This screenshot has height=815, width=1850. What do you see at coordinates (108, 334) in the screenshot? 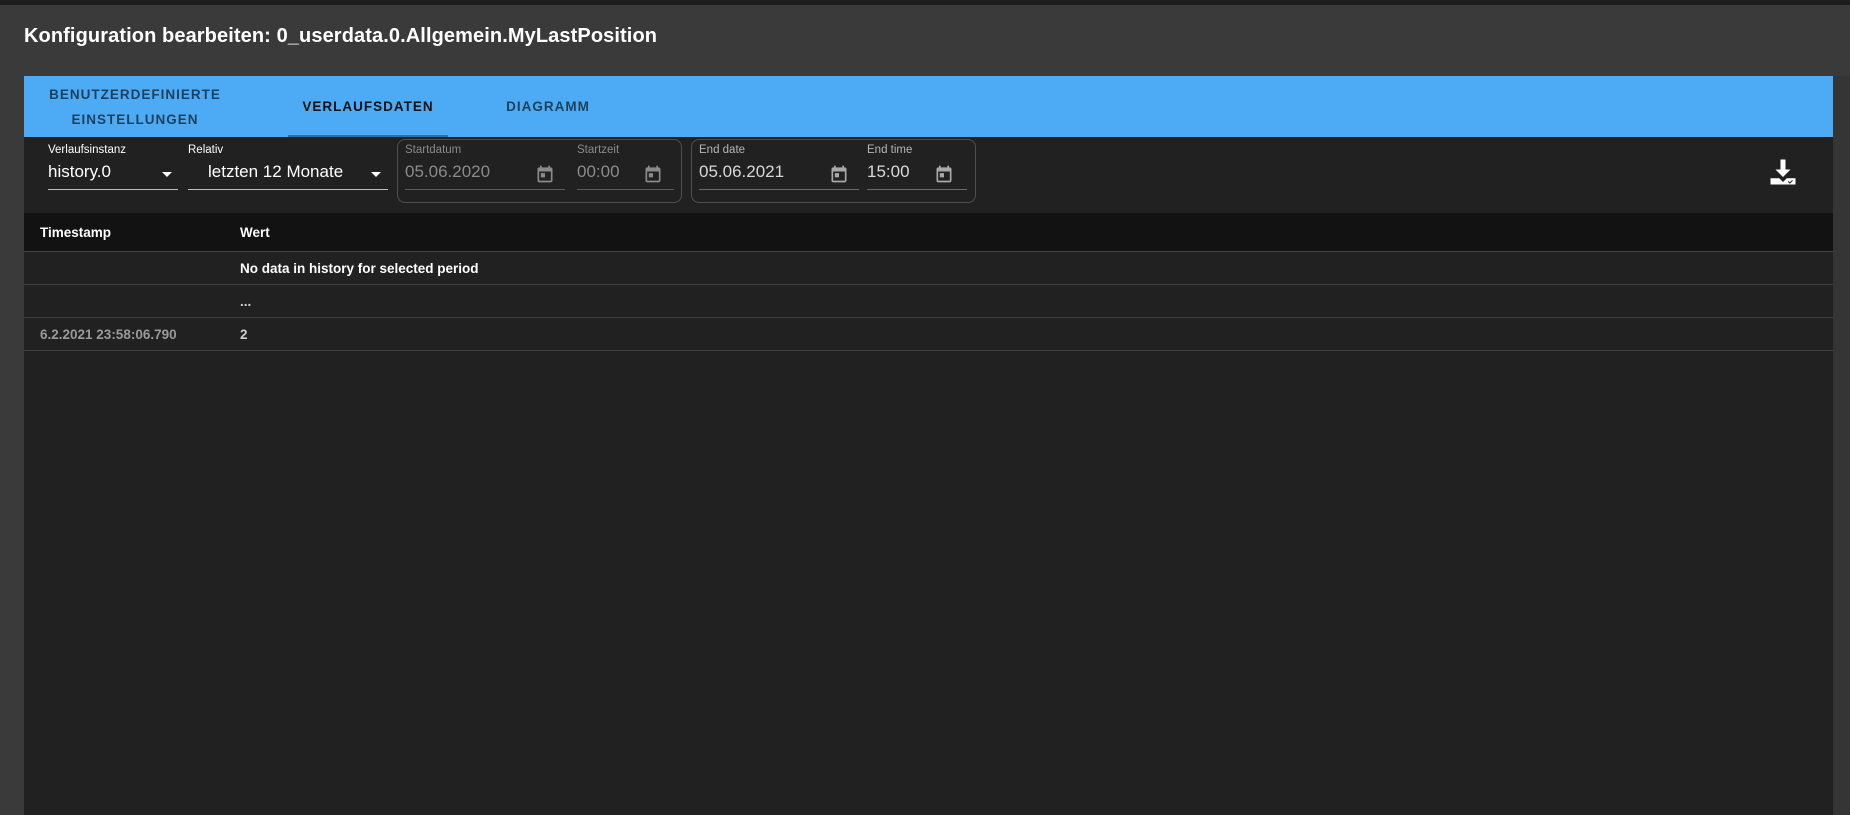
I see `cell-timestamp: 6.2.2021 23:58:06.790` at bounding box center [108, 334].